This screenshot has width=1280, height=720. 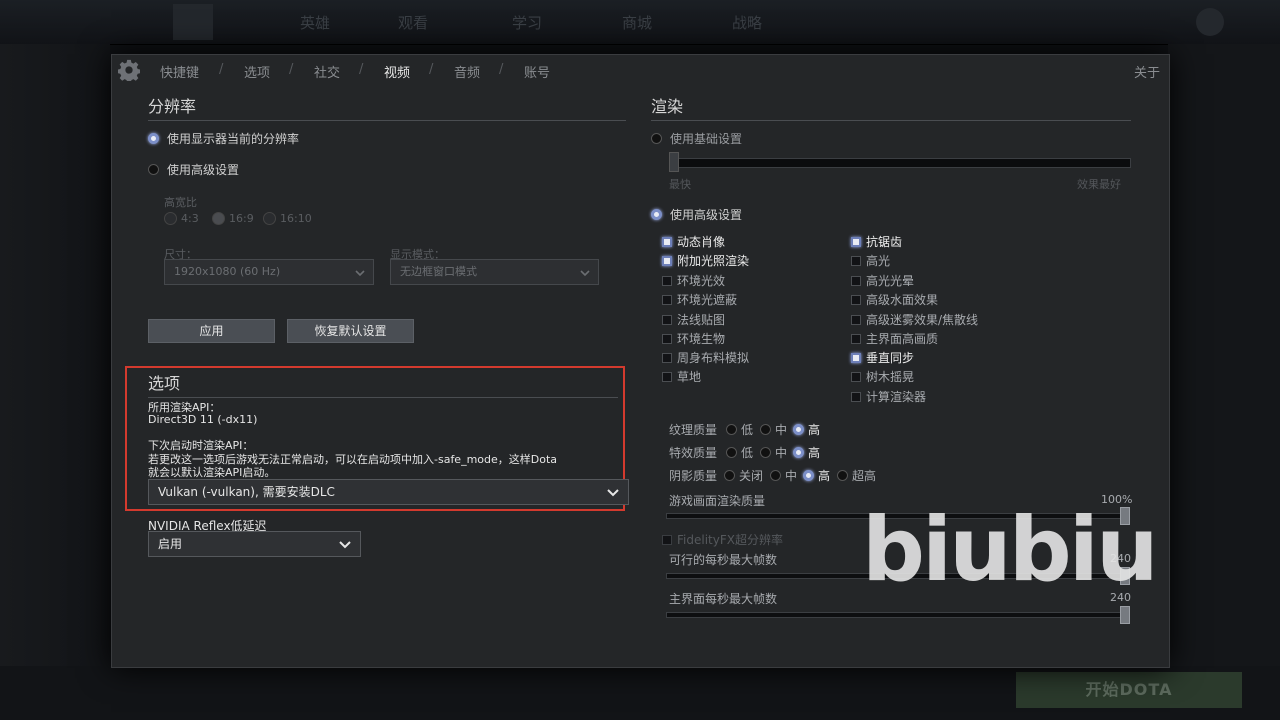 I want to click on nav-strategy: 战略, so click(x=747, y=23).